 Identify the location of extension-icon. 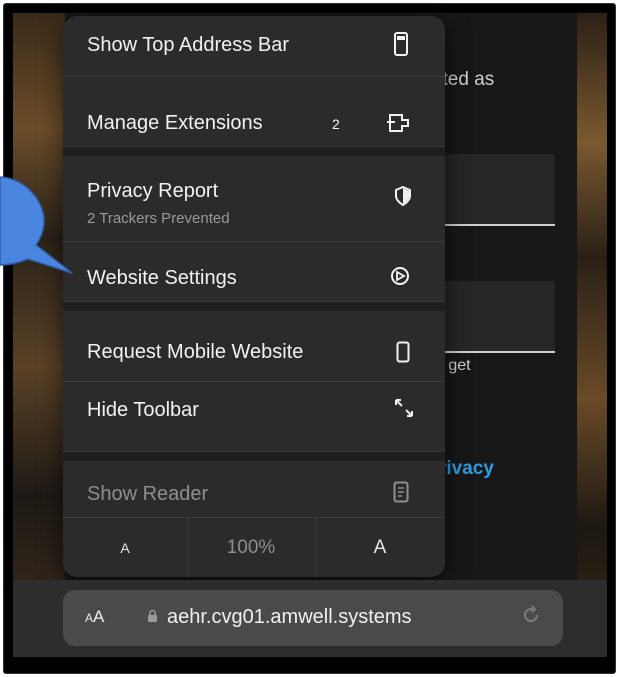
(399, 126).